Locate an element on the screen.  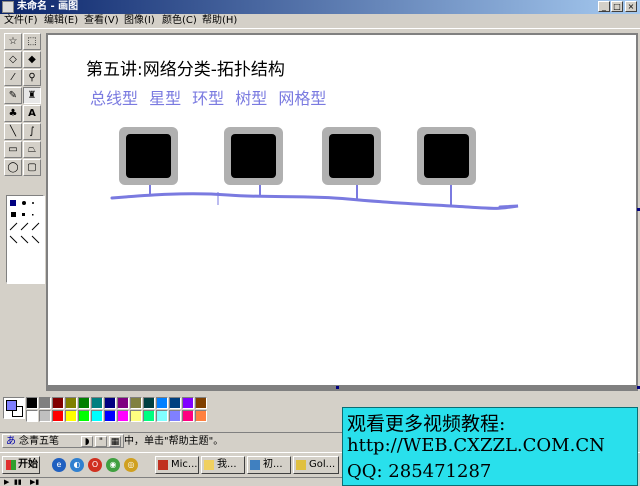
ime-logo-icon: あ is located at coordinates (11, 441).